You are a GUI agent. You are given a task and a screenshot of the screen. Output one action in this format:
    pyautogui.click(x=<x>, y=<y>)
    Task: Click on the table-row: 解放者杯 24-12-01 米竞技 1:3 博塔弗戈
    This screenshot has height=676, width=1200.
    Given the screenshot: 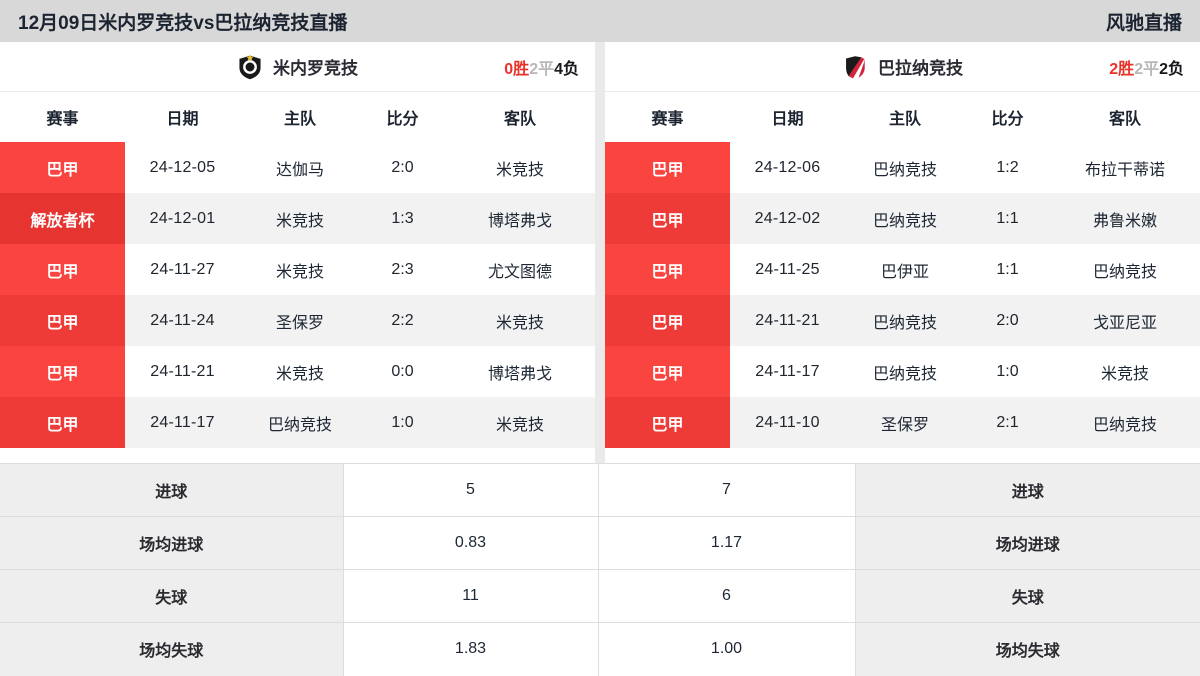 What is the action you would take?
    pyautogui.click(x=297, y=218)
    